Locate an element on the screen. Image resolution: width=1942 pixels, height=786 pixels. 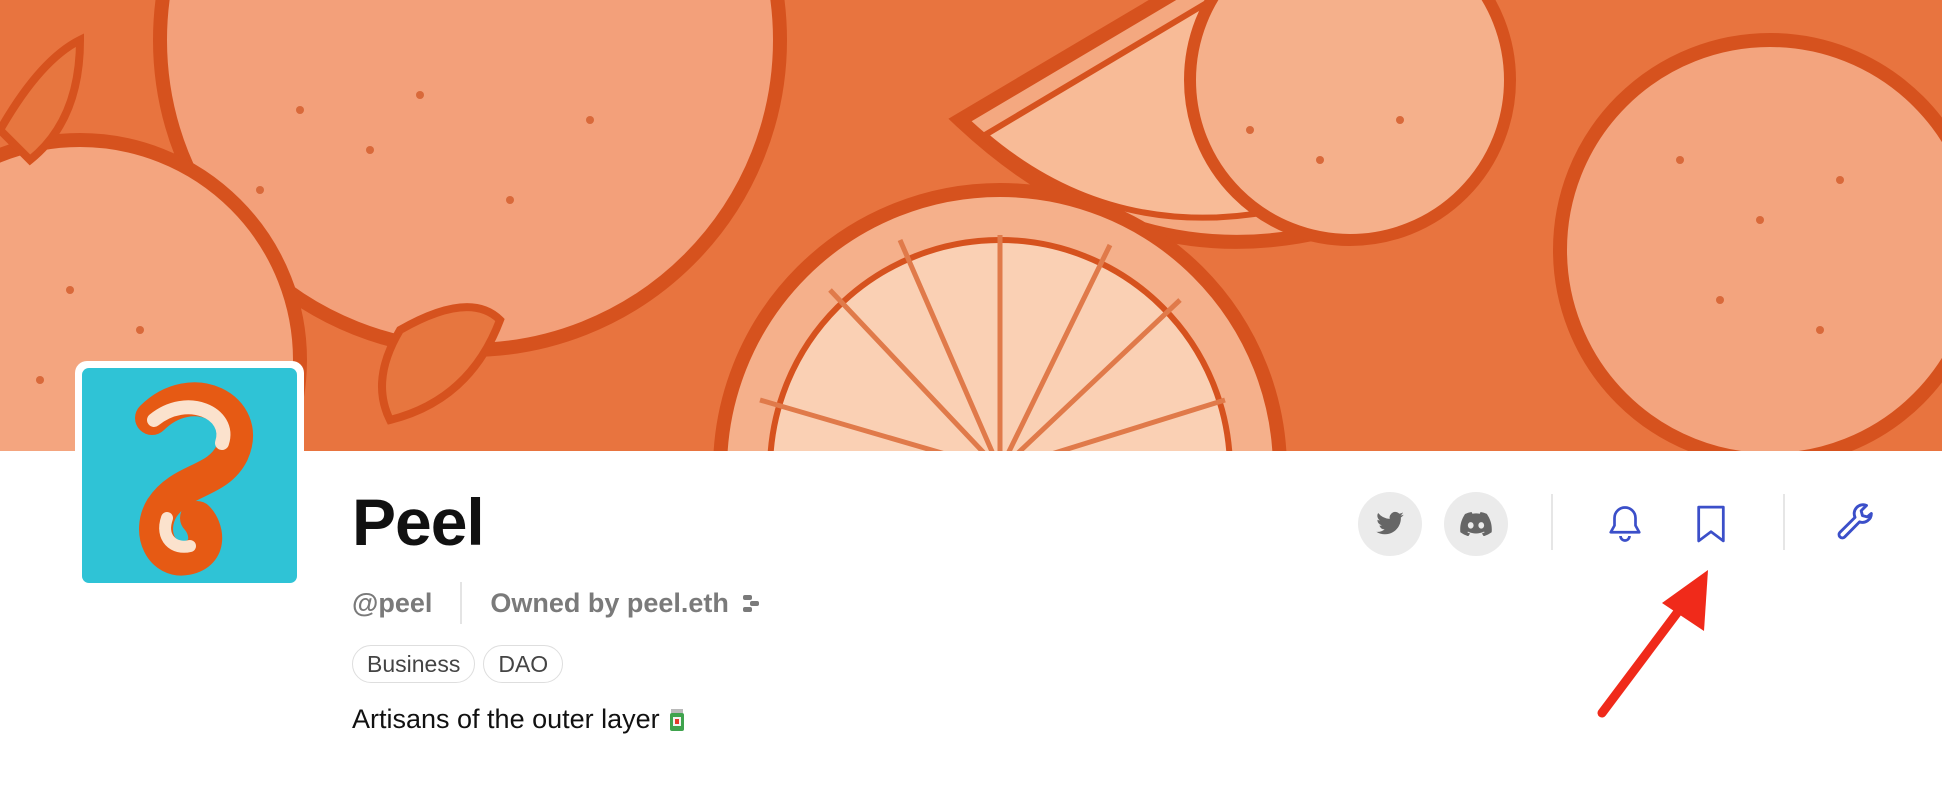
discord-icon is located at coordinates (1476, 524).